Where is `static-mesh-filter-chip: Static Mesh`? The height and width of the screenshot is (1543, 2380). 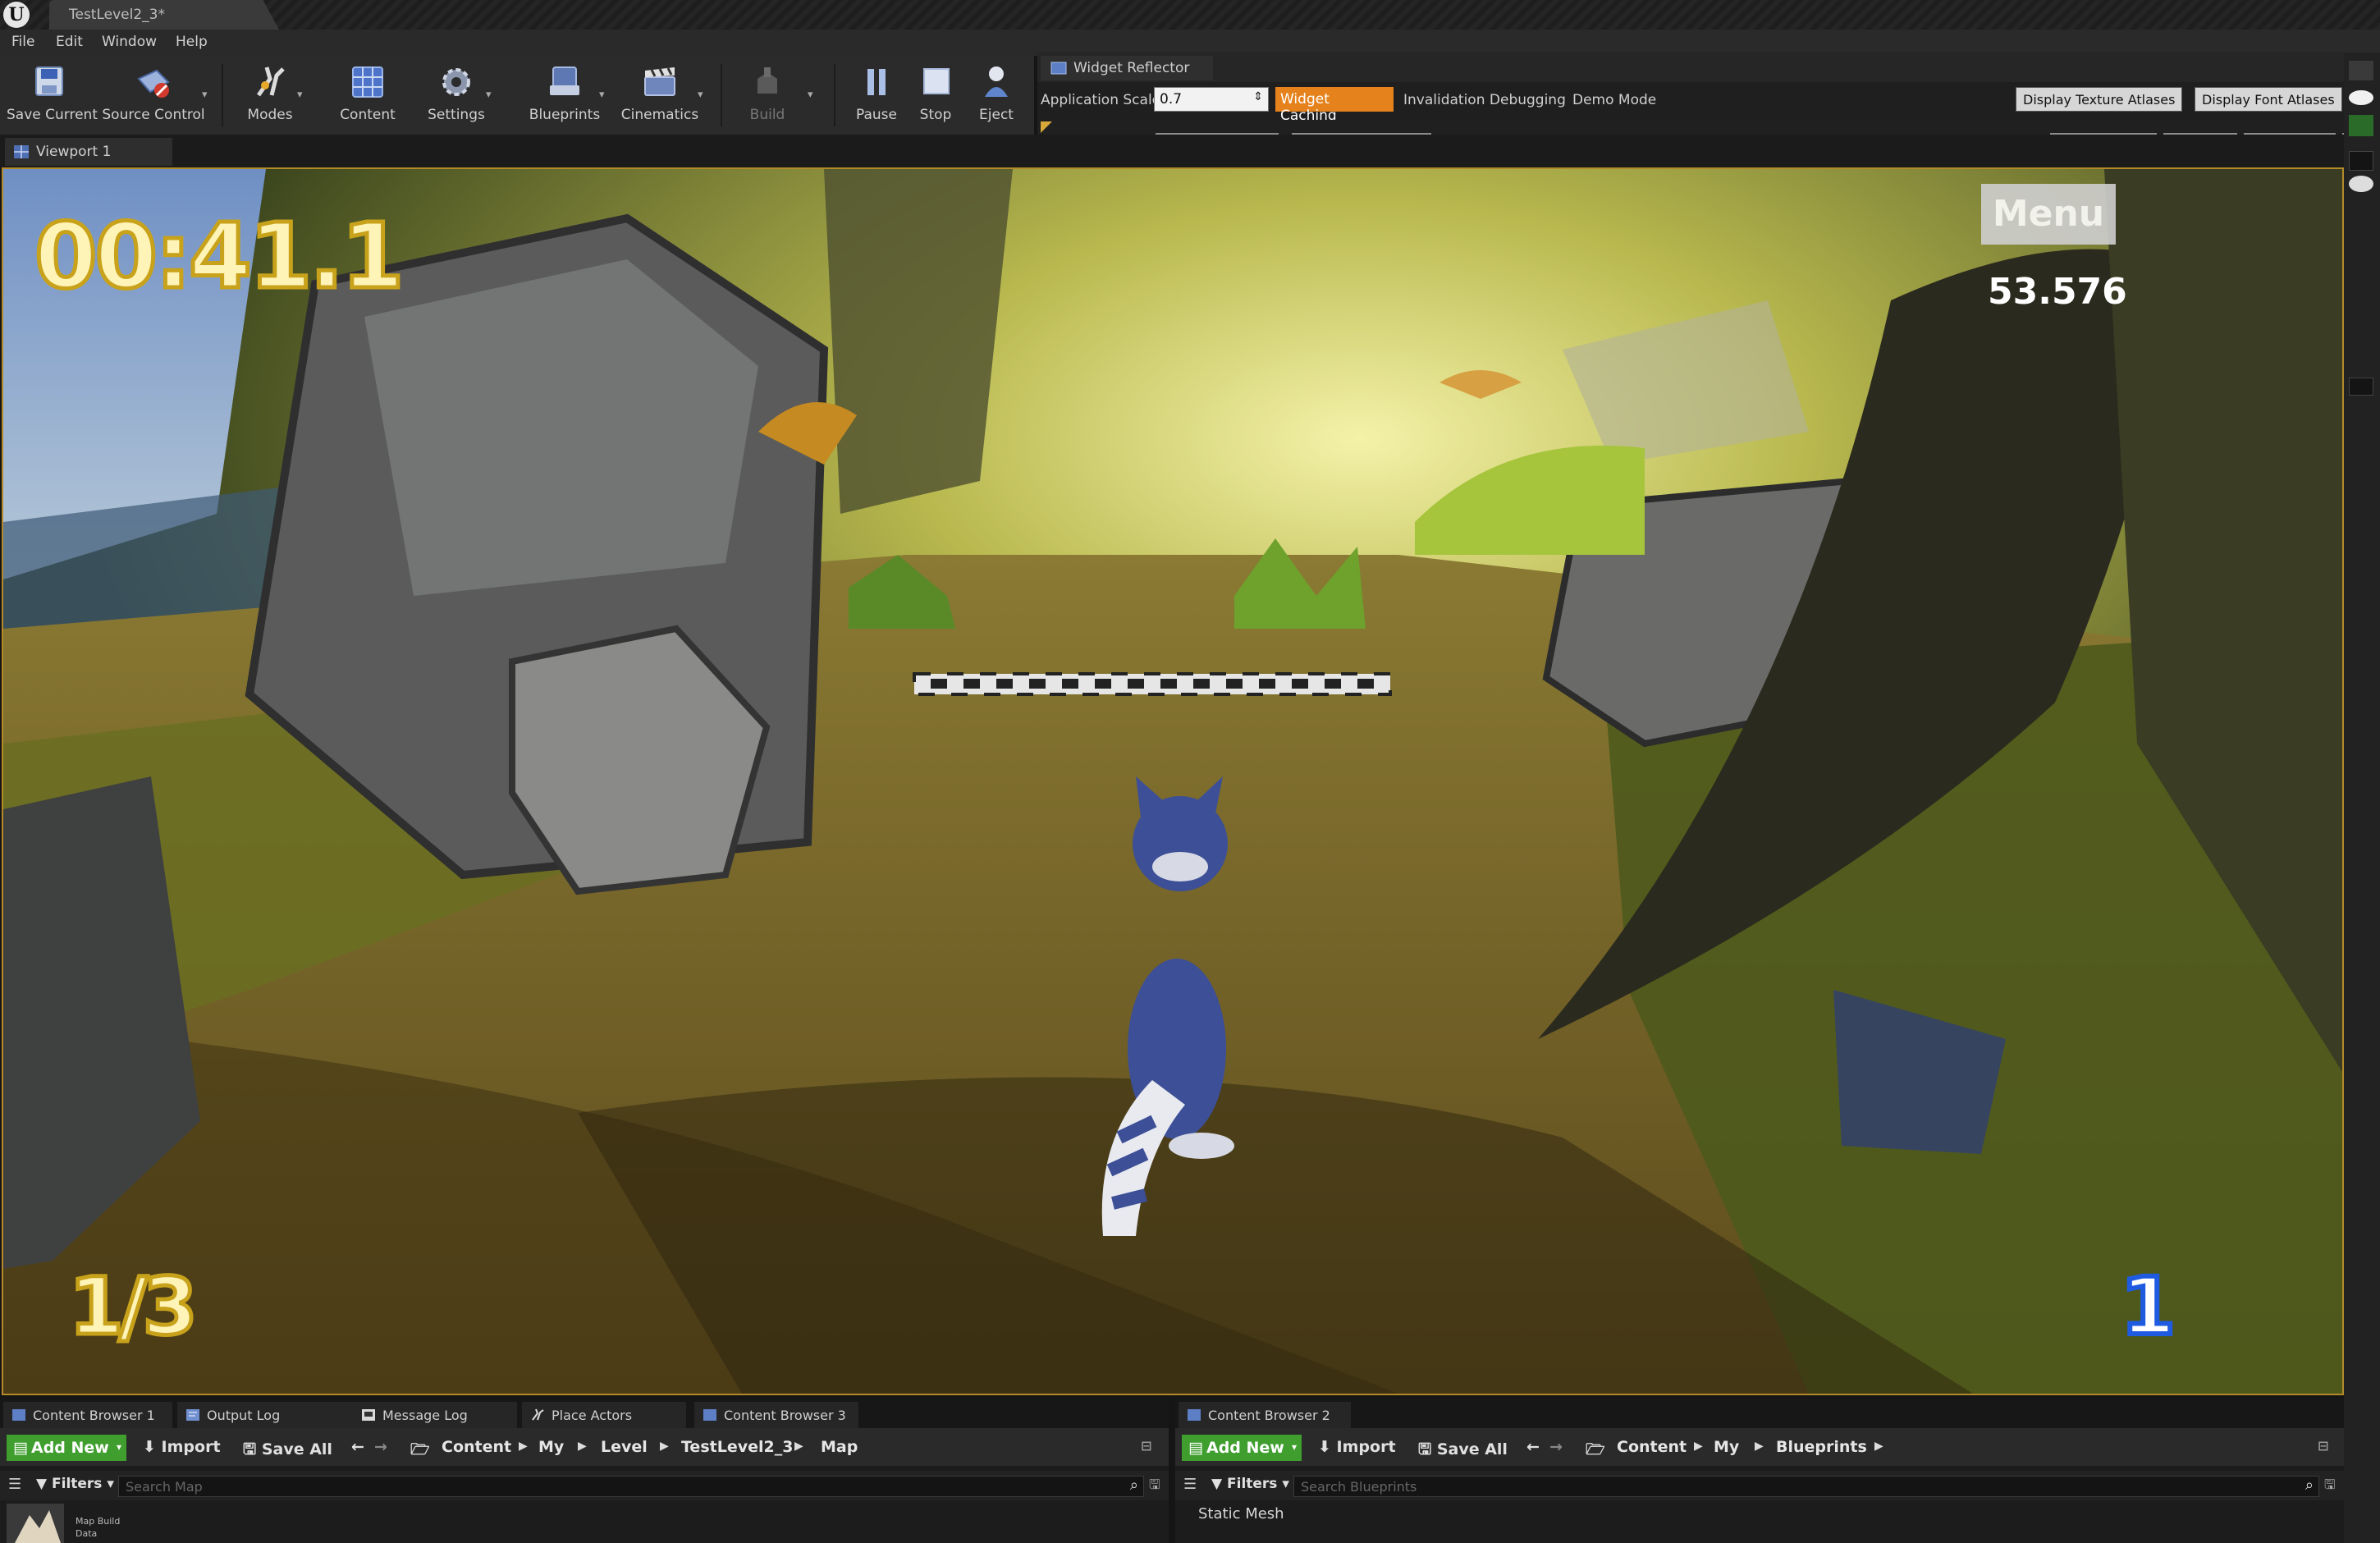
static-mesh-filter-chip: Static Mesh is located at coordinates (1241, 1513).